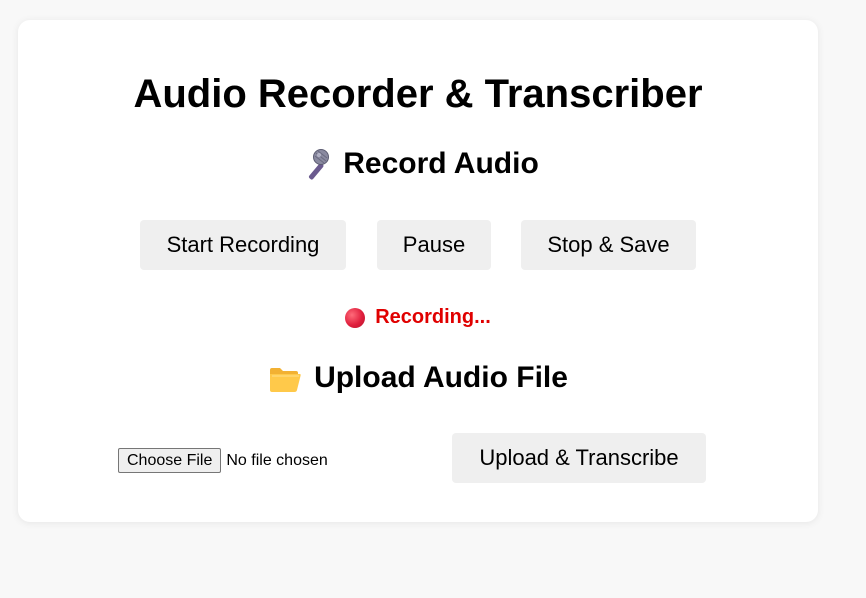  I want to click on page-title: Audio Recorder & Transcriber, so click(418, 94).